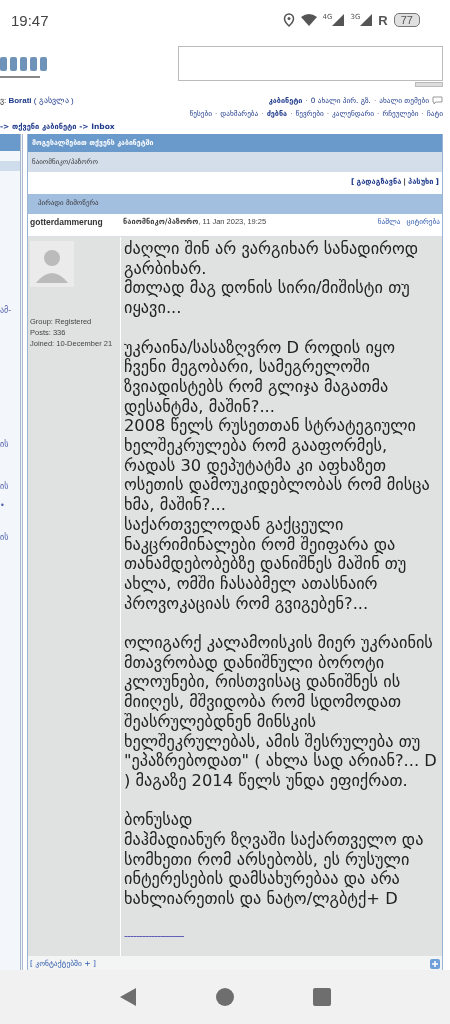 This screenshot has width=450, height=1024. Describe the element at coordinates (128, 997) in the screenshot. I see `back-icon` at that location.